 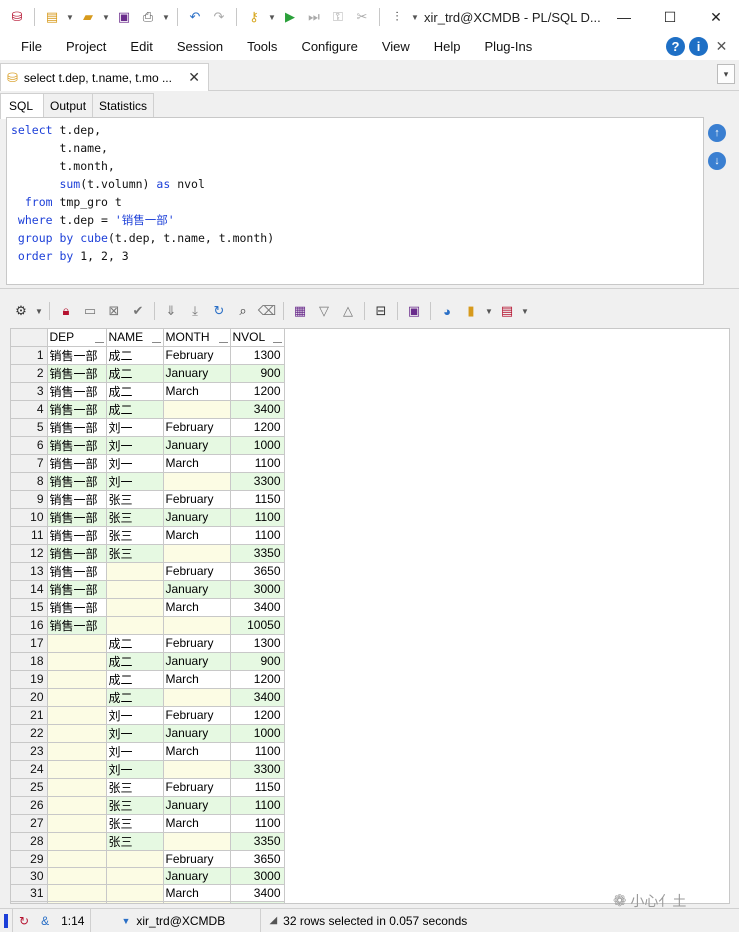 I want to click on open-folder-icon: ▰, so click(x=88, y=17).